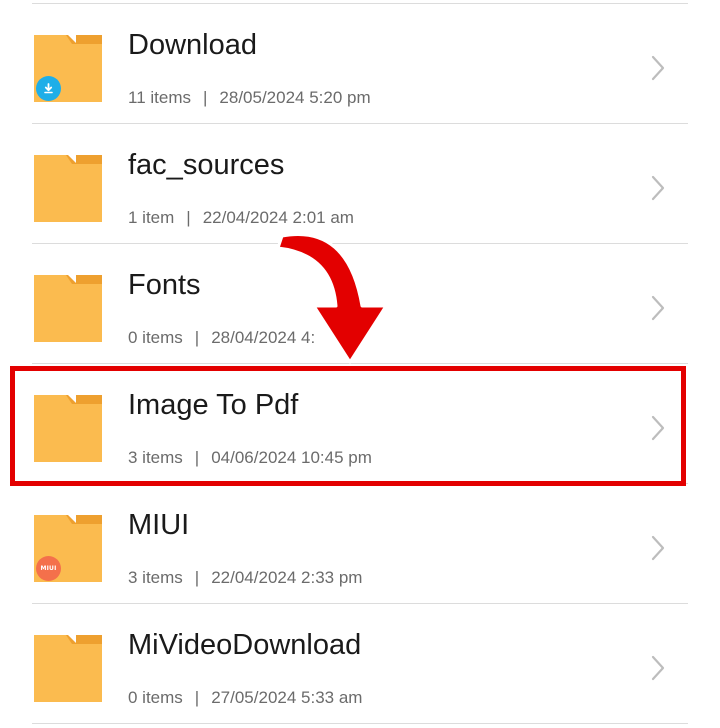  What do you see at coordinates (68, 548) in the screenshot?
I see `folder-icon: MIUI` at bounding box center [68, 548].